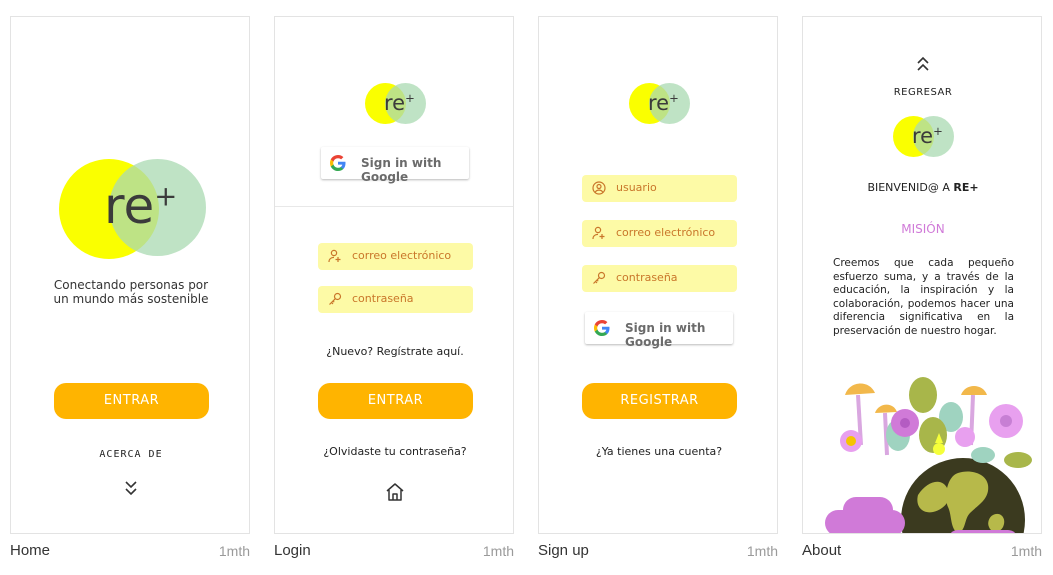 This screenshot has height=575, width=1053. I want to click on screen-caption: Sign up, so click(563, 550).